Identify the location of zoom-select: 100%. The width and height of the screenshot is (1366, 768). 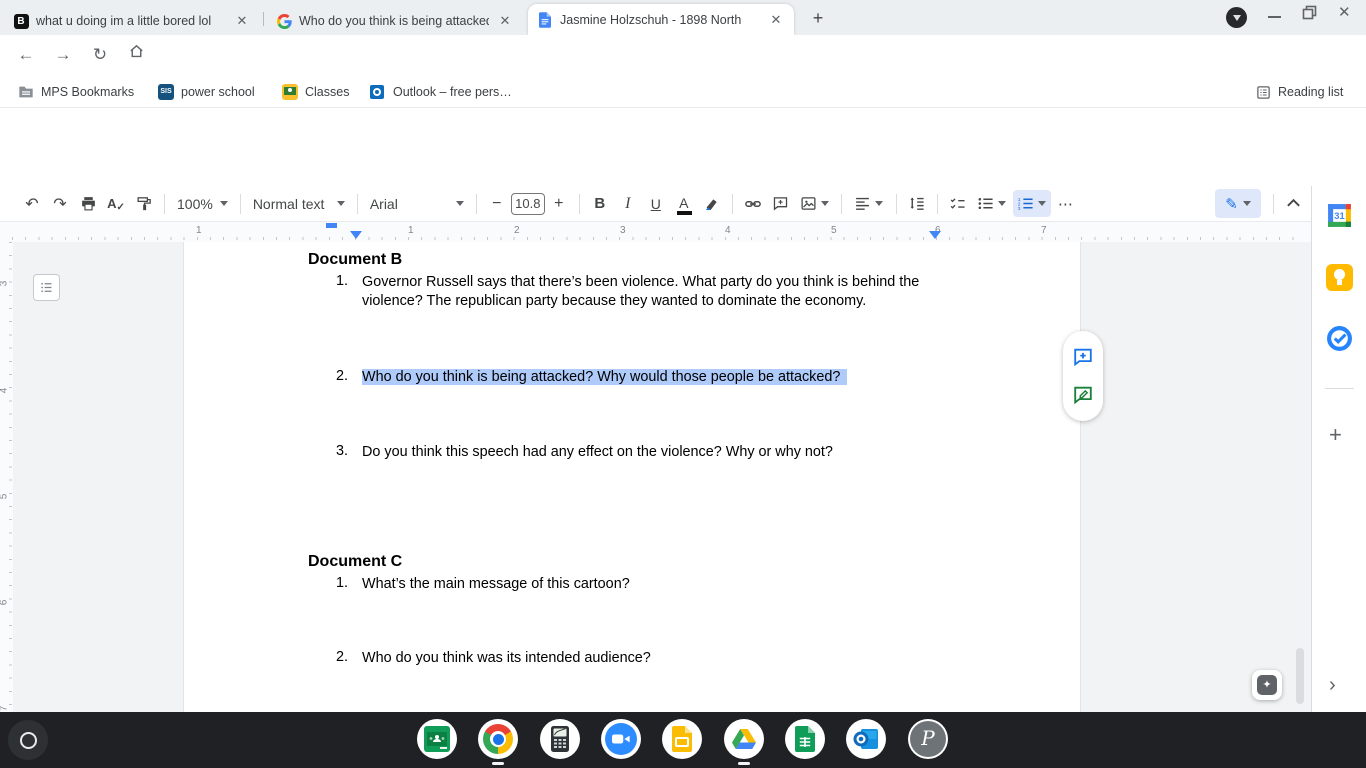
(202, 203).